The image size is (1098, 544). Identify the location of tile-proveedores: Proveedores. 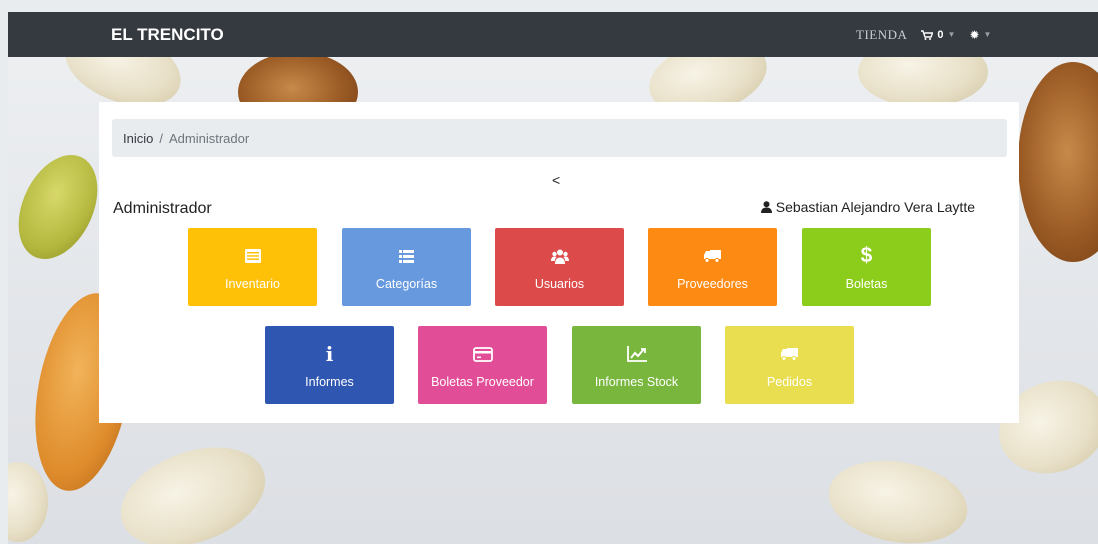
(712, 267).